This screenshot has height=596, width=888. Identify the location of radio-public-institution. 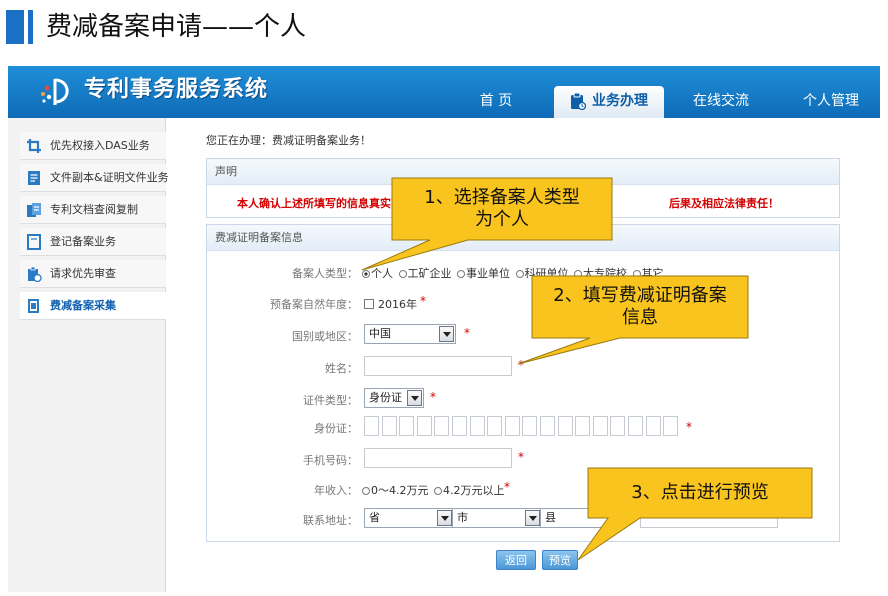
(461, 274).